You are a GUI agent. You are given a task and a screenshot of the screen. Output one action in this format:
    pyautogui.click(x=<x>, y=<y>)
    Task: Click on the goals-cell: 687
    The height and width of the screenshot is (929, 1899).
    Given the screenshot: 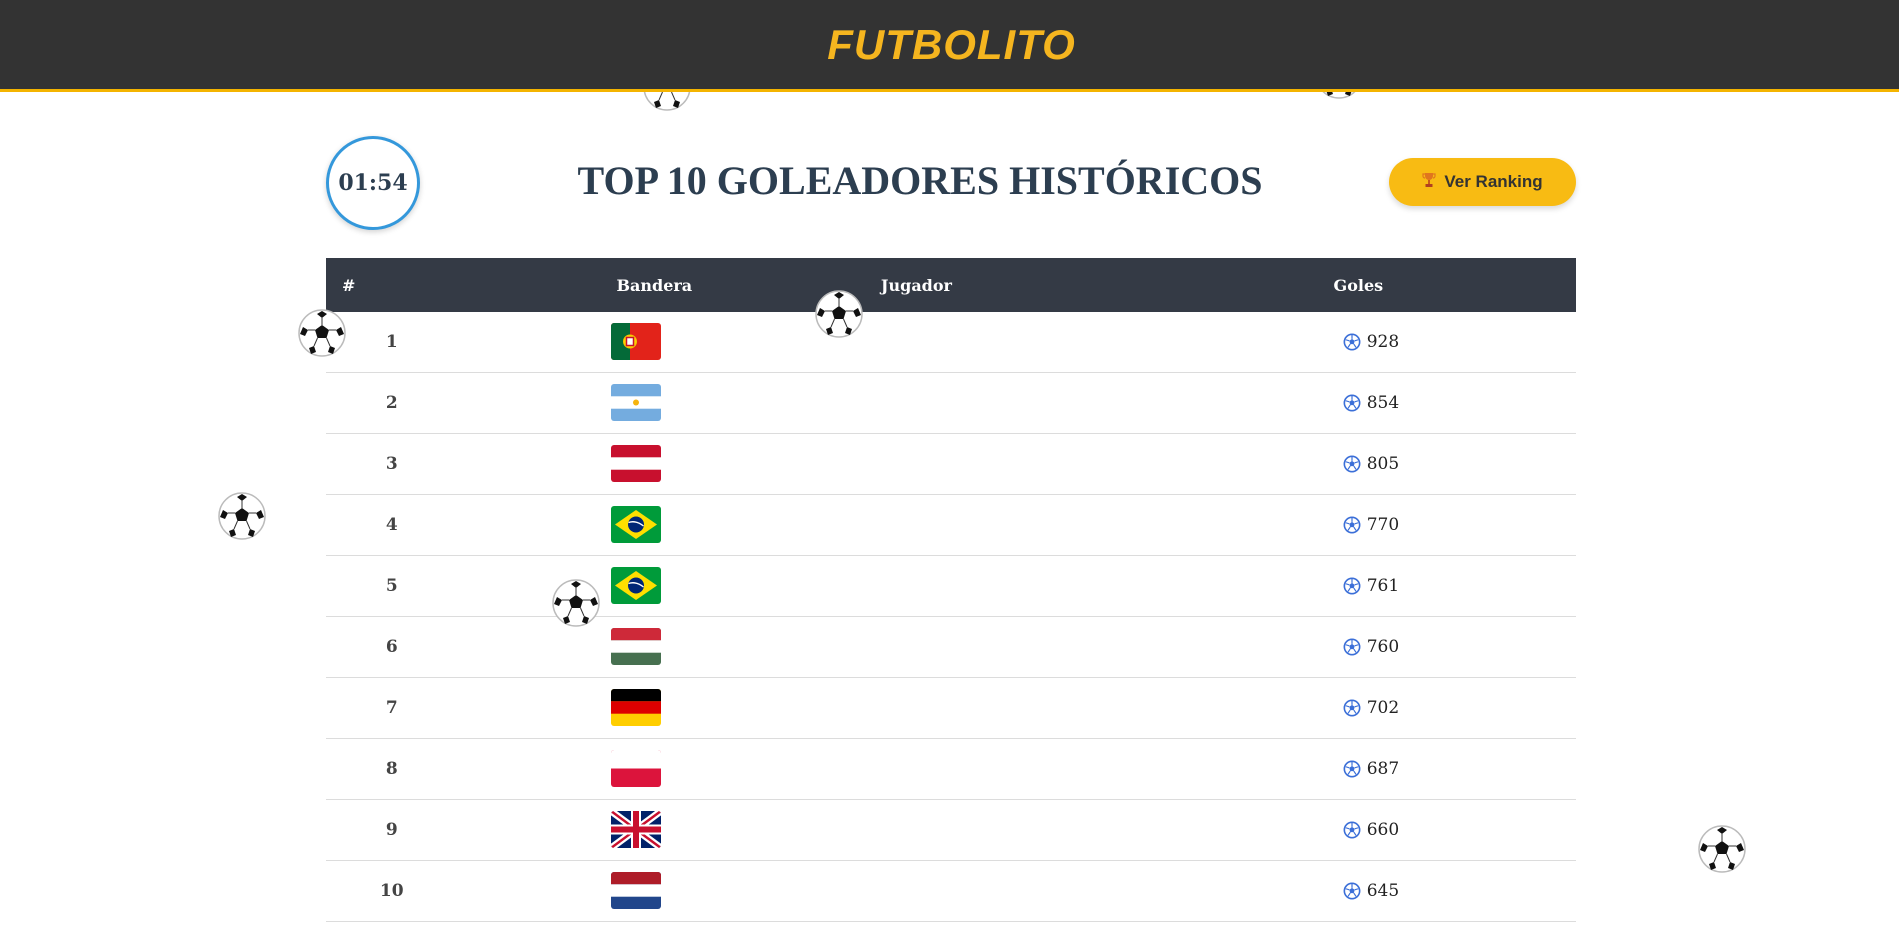 What is the action you would take?
    pyautogui.click(x=1358, y=769)
    